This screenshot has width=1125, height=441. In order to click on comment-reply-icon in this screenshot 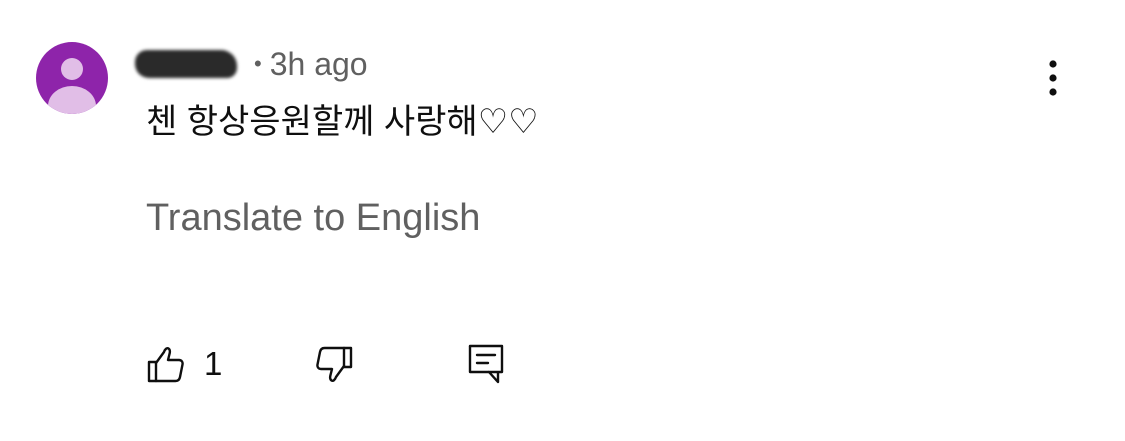, I will do `click(486, 364)`.